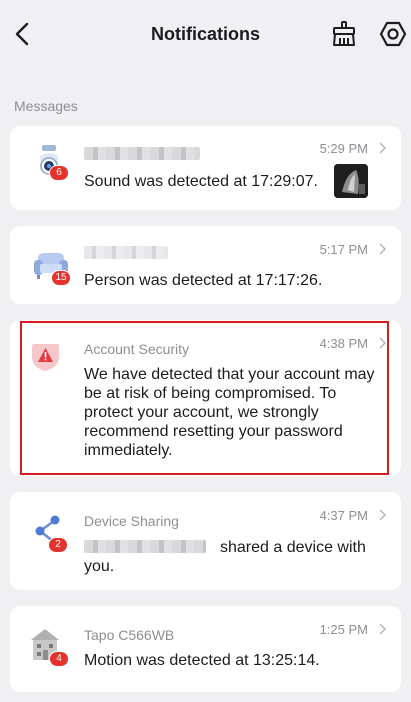  I want to click on unread-count-badge: 4, so click(59, 659).